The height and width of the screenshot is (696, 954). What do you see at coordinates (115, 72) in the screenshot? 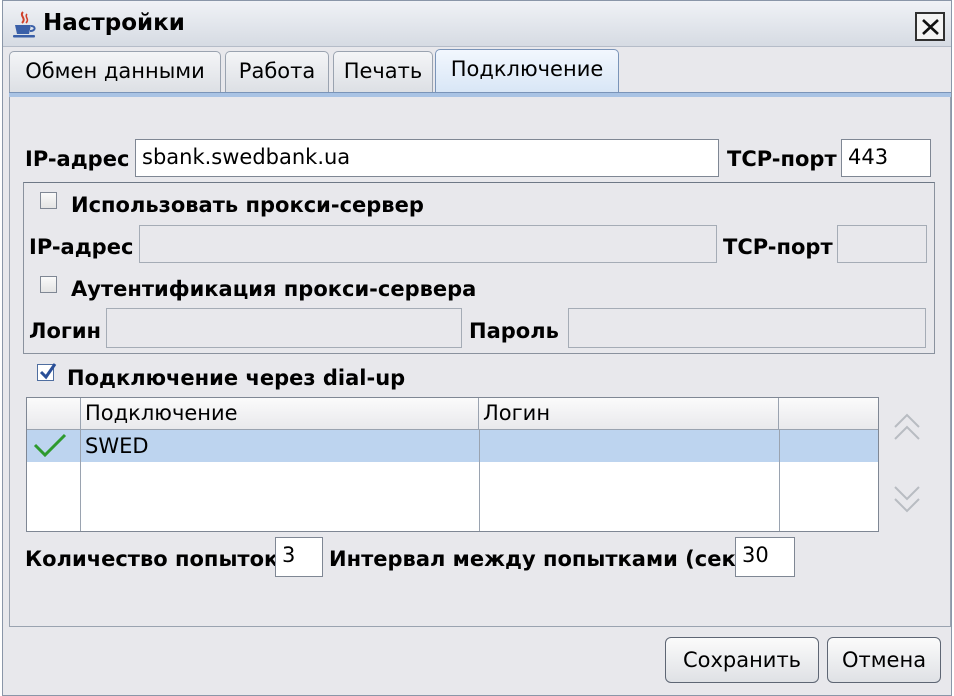
I see `tab-data-exchange: Обмен данными` at bounding box center [115, 72].